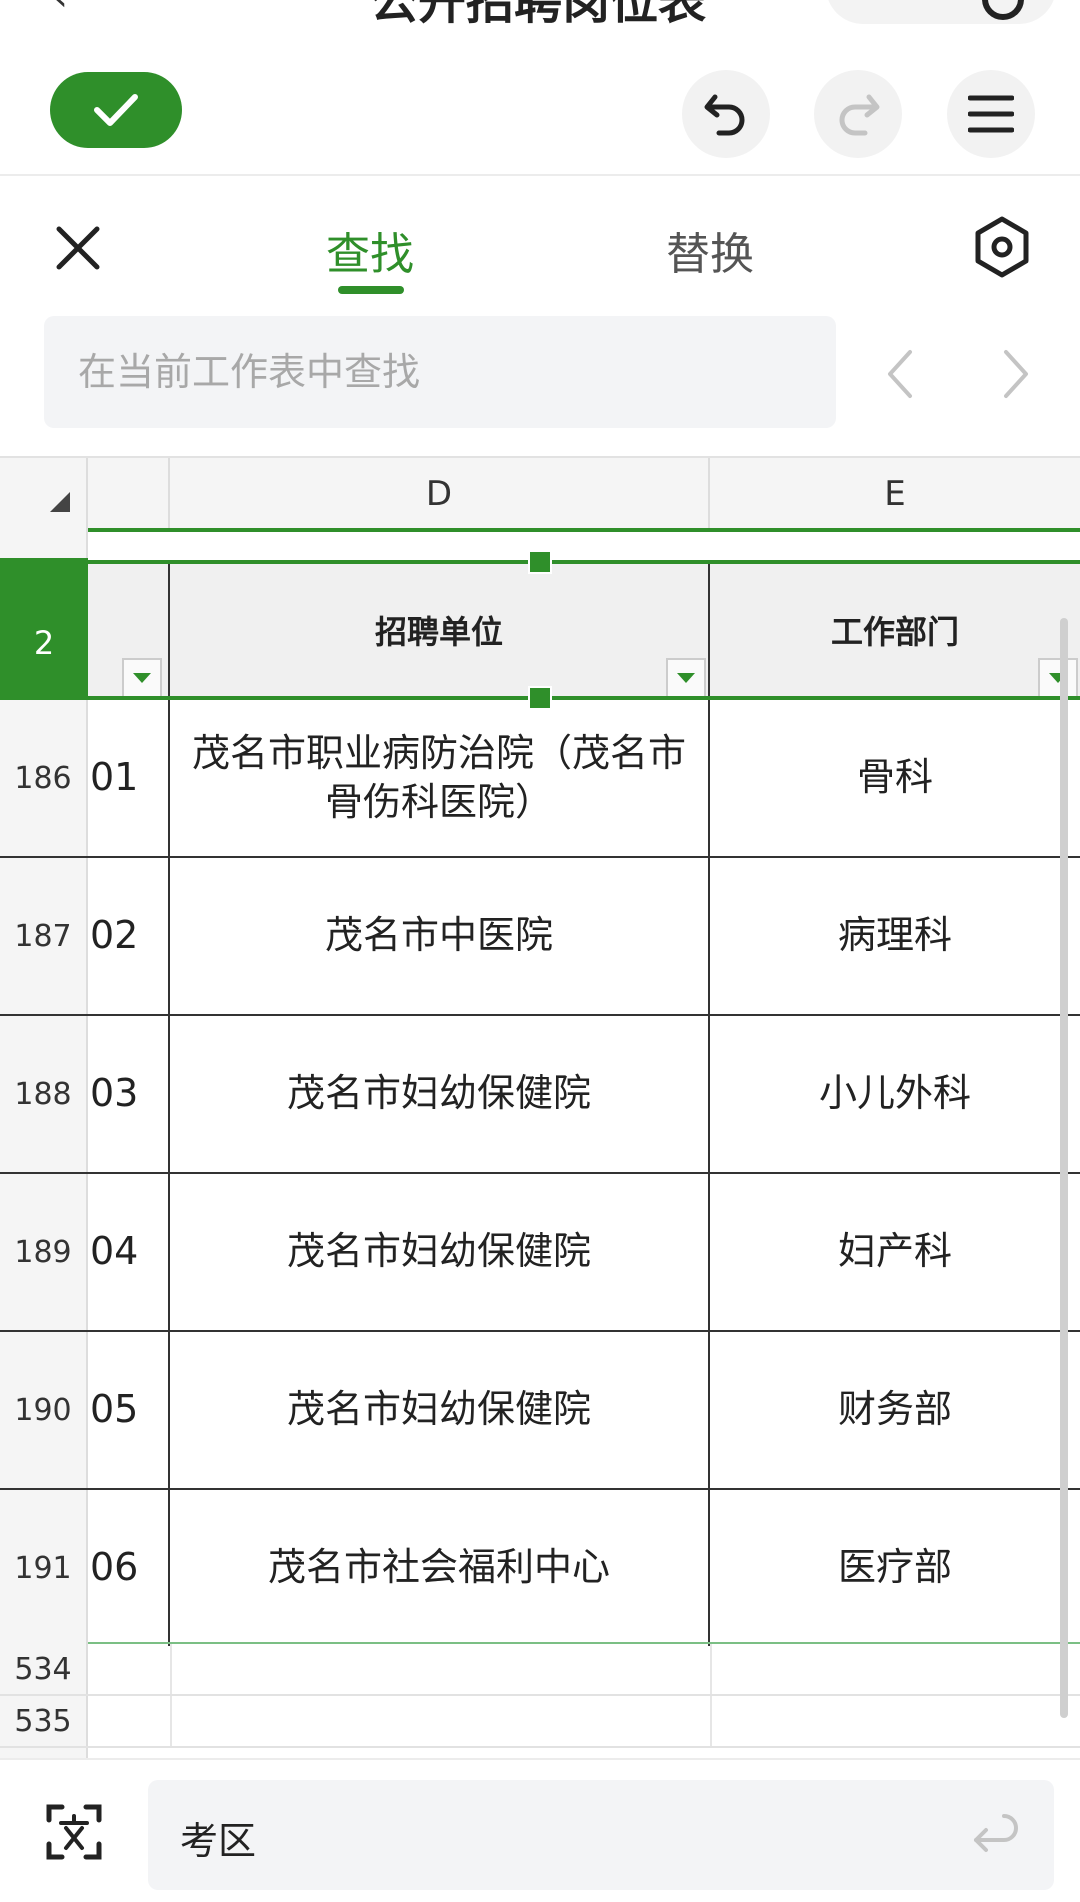  I want to click on filter-button-d, so click(686, 678).